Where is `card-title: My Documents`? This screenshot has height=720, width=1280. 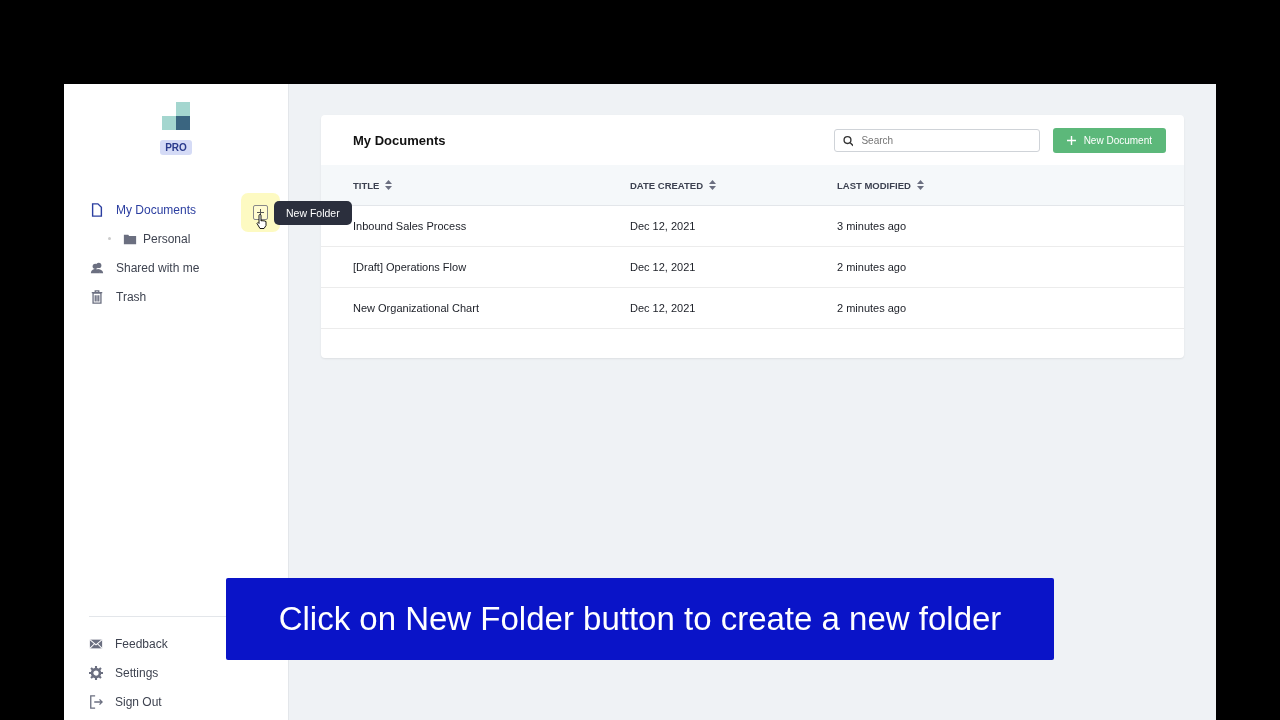 card-title: My Documents is located at coordinates (400, 140).